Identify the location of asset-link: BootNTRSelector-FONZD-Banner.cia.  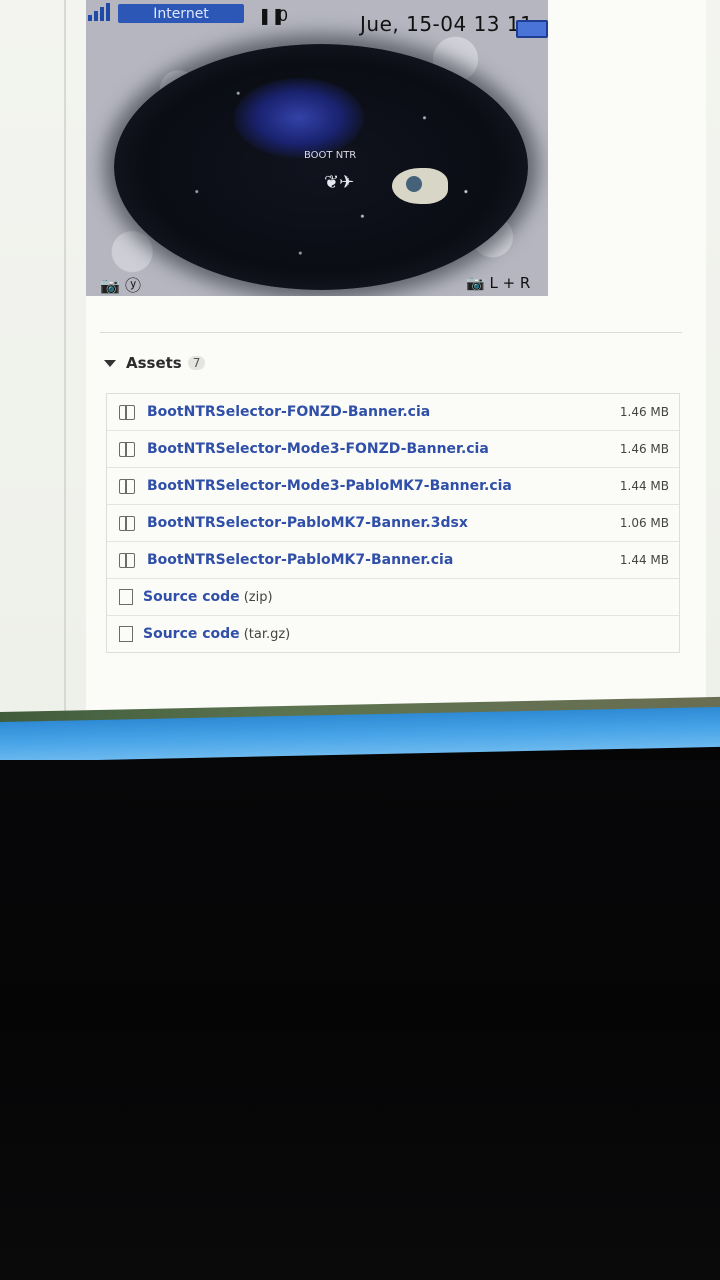
(383, 412).